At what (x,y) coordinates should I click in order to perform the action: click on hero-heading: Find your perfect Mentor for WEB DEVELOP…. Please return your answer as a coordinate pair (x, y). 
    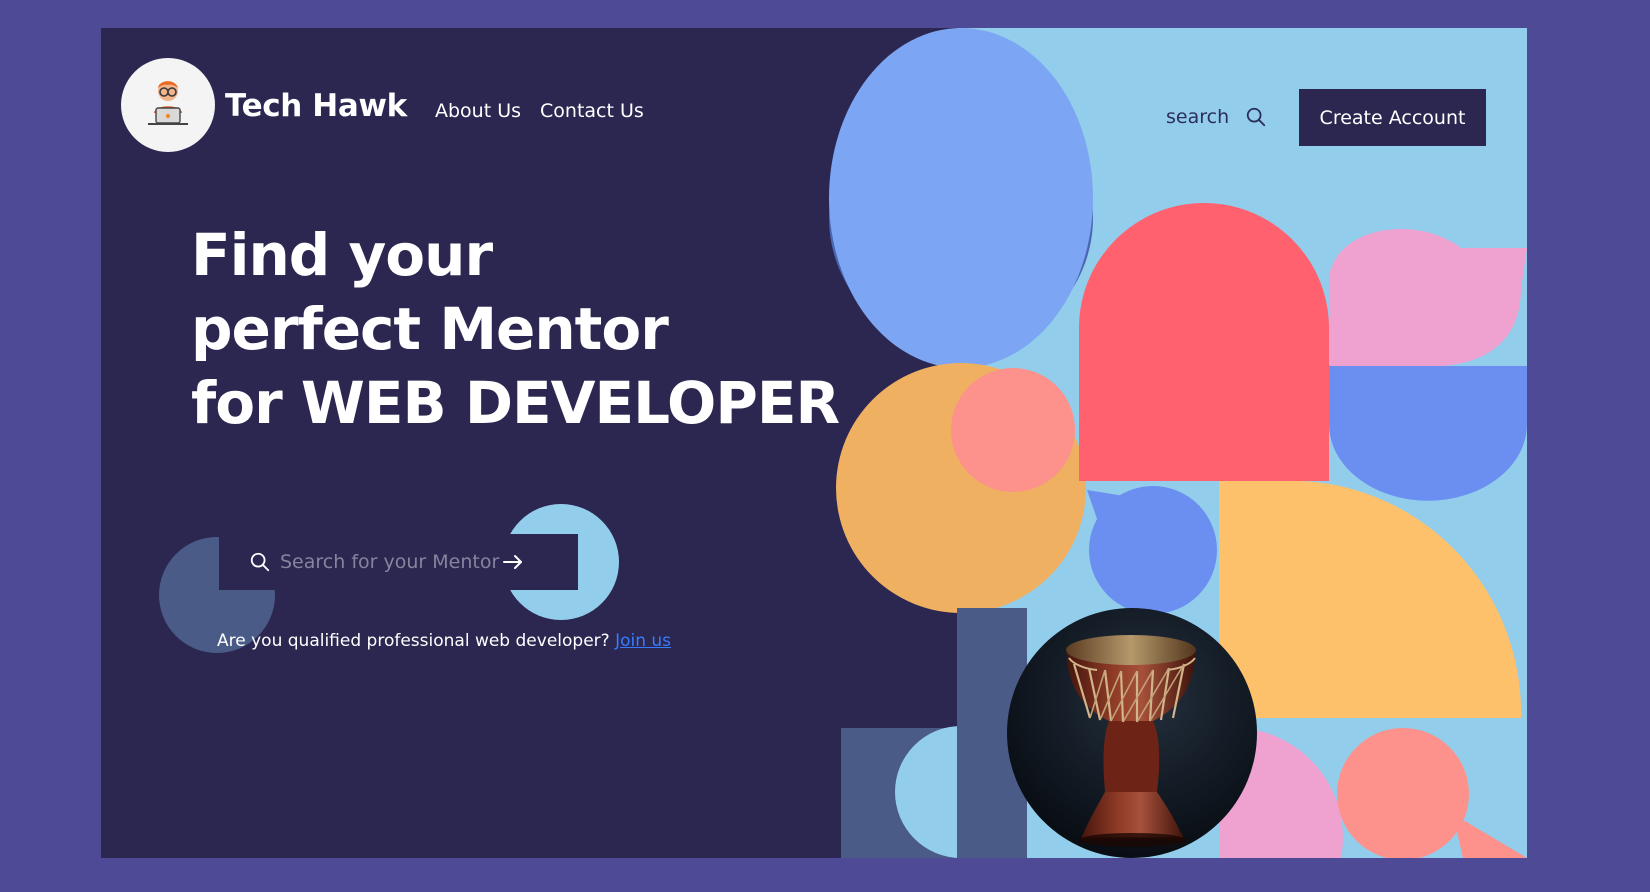
    Looking at the image, I should click on (515, 329).